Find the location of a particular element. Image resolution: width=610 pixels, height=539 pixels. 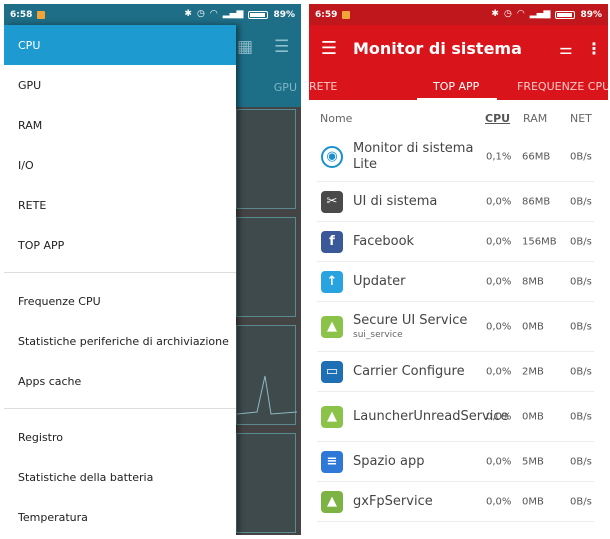

drawer-item-battery-stats: Statistiche della batteria is located at coordinates (120, 477).